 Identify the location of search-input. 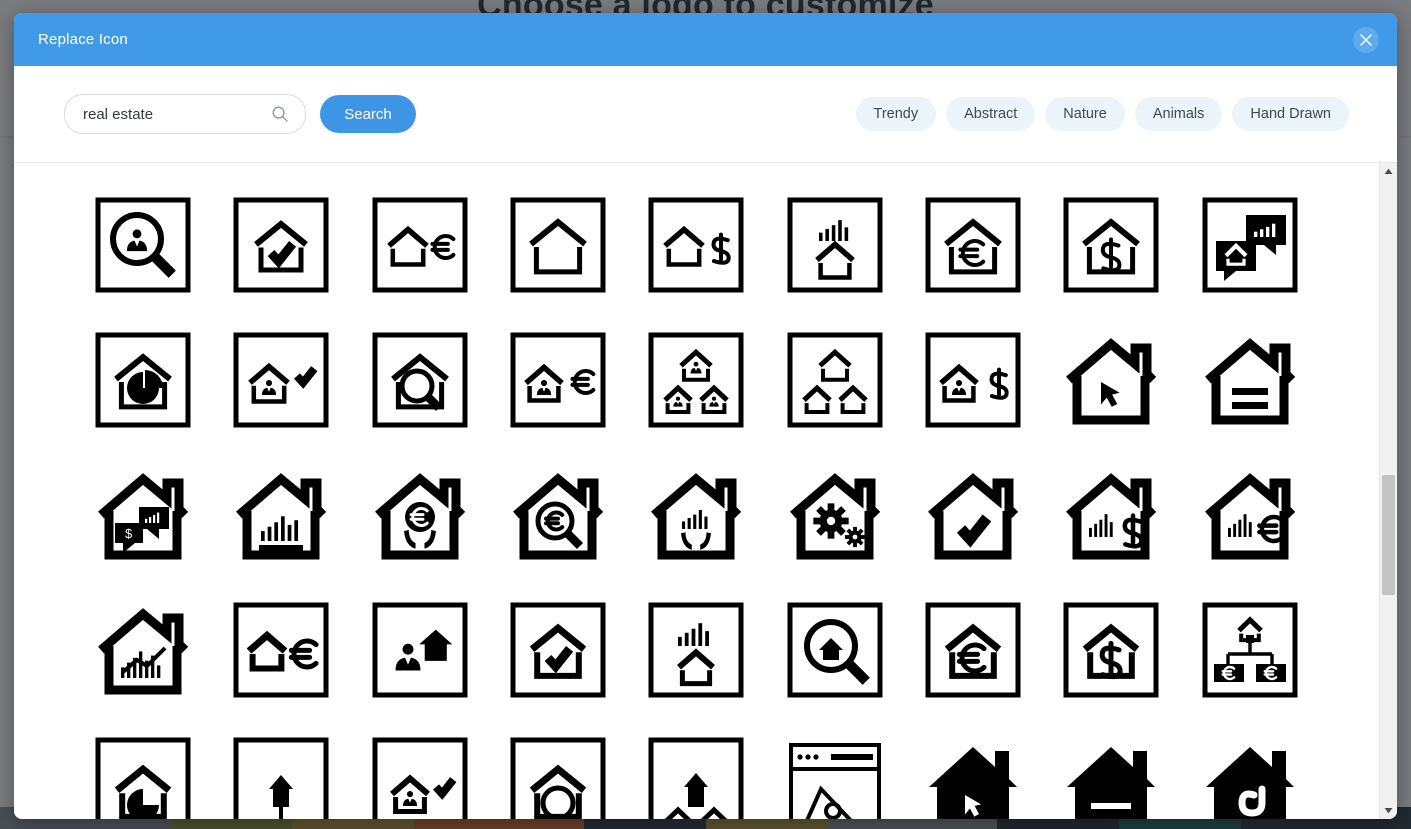
(185, 114).